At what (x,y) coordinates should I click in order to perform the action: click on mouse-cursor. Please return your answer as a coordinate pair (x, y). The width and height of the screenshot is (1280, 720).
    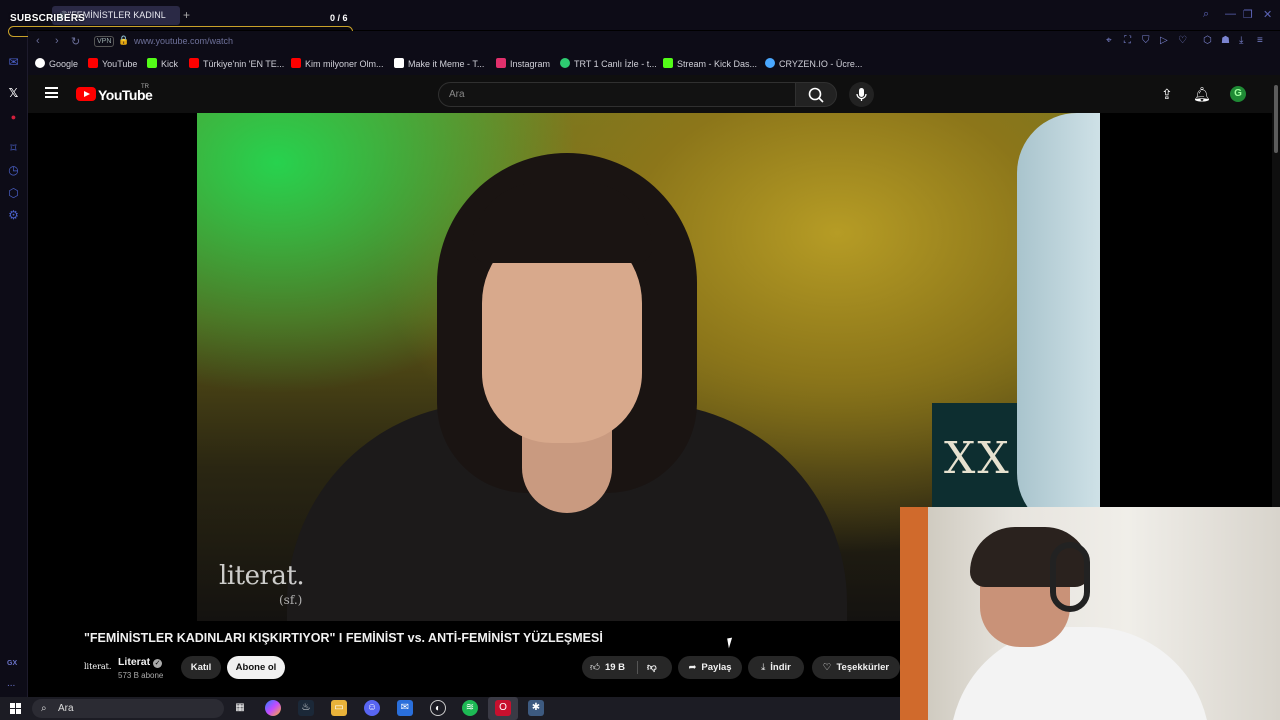
    Looking at the image, I should click on (730, 643).